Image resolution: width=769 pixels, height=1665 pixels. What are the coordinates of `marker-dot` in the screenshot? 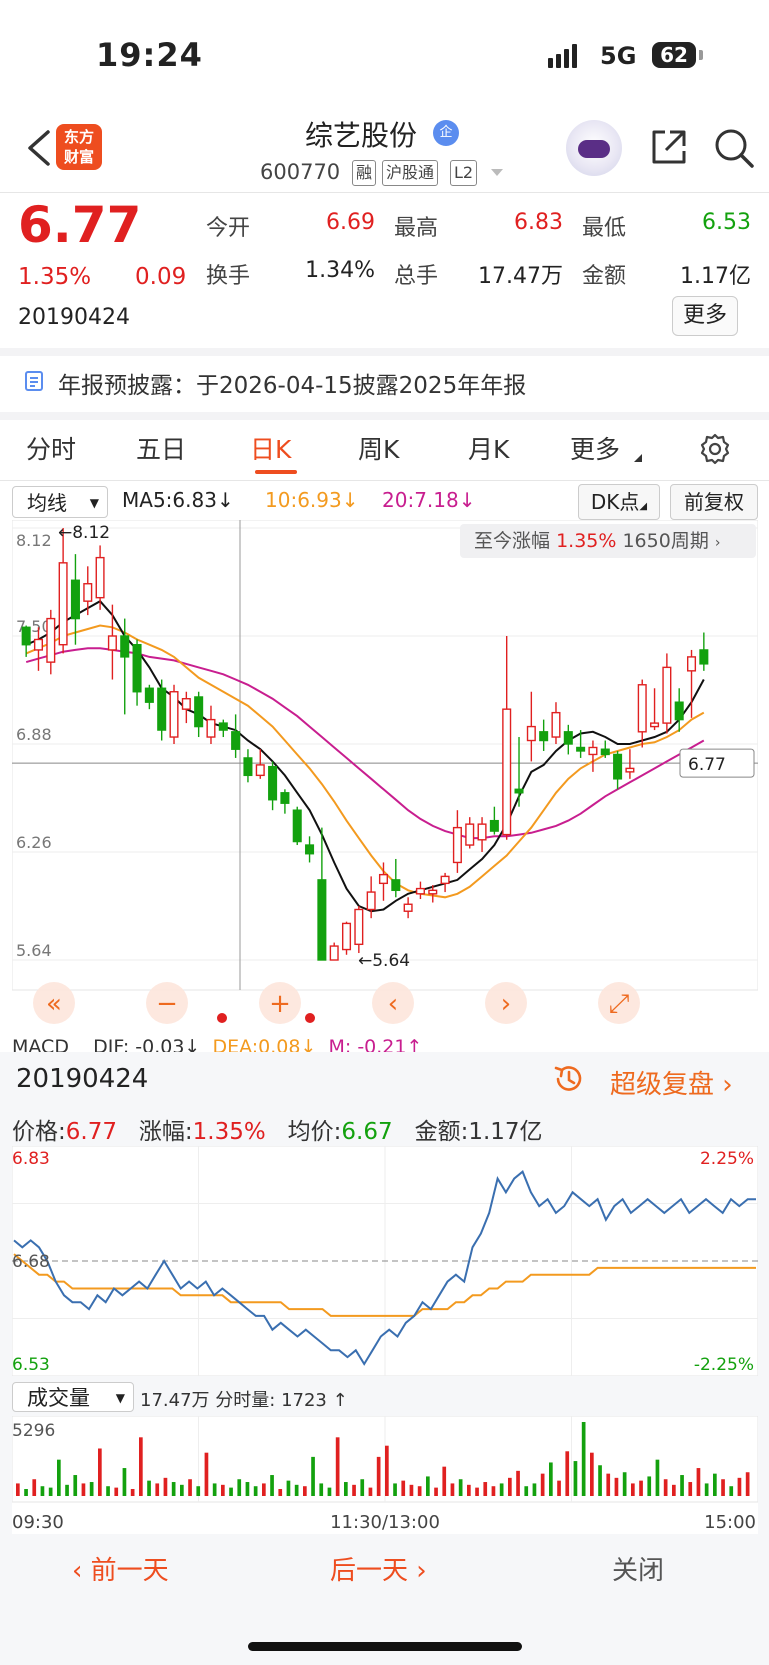 It's located at (310, 1018).